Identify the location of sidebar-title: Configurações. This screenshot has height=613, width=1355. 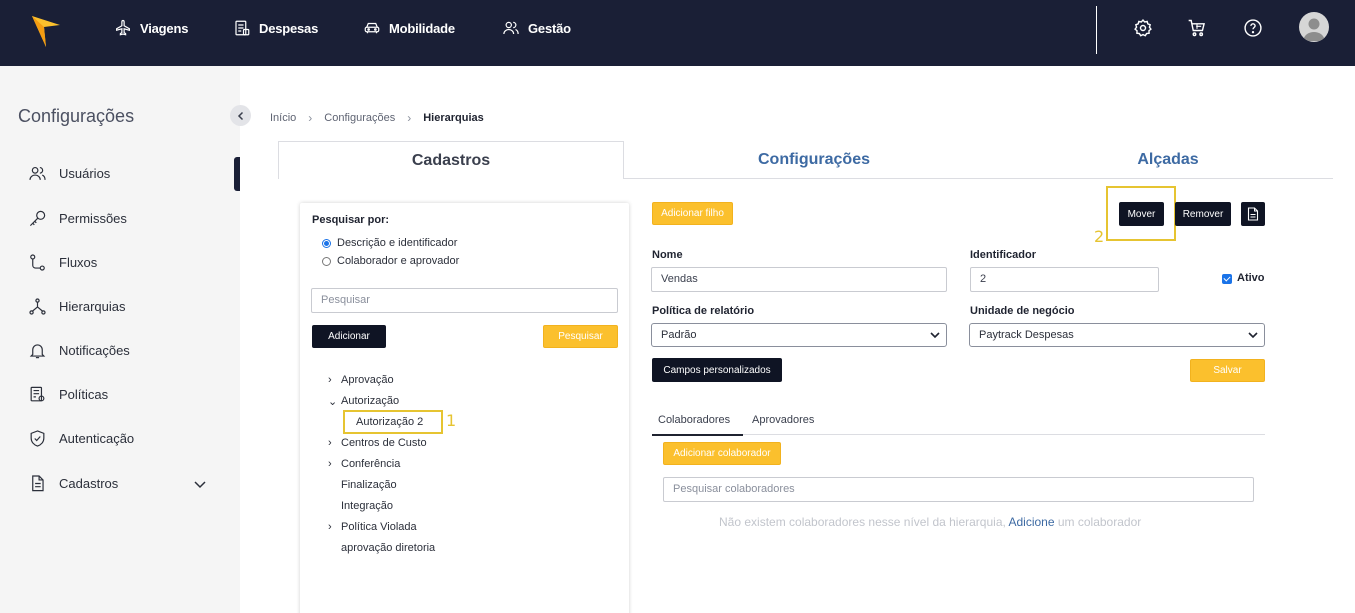
(76, 116).